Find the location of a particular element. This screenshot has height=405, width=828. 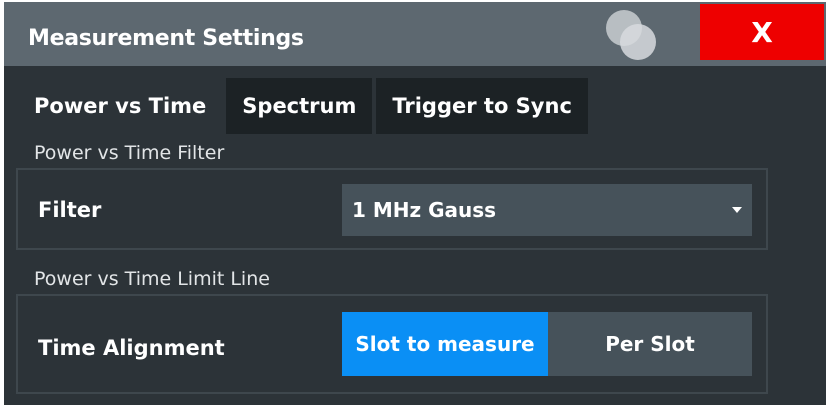

time-alignment-label: Time Alignment is located at coordinates (131, 348).